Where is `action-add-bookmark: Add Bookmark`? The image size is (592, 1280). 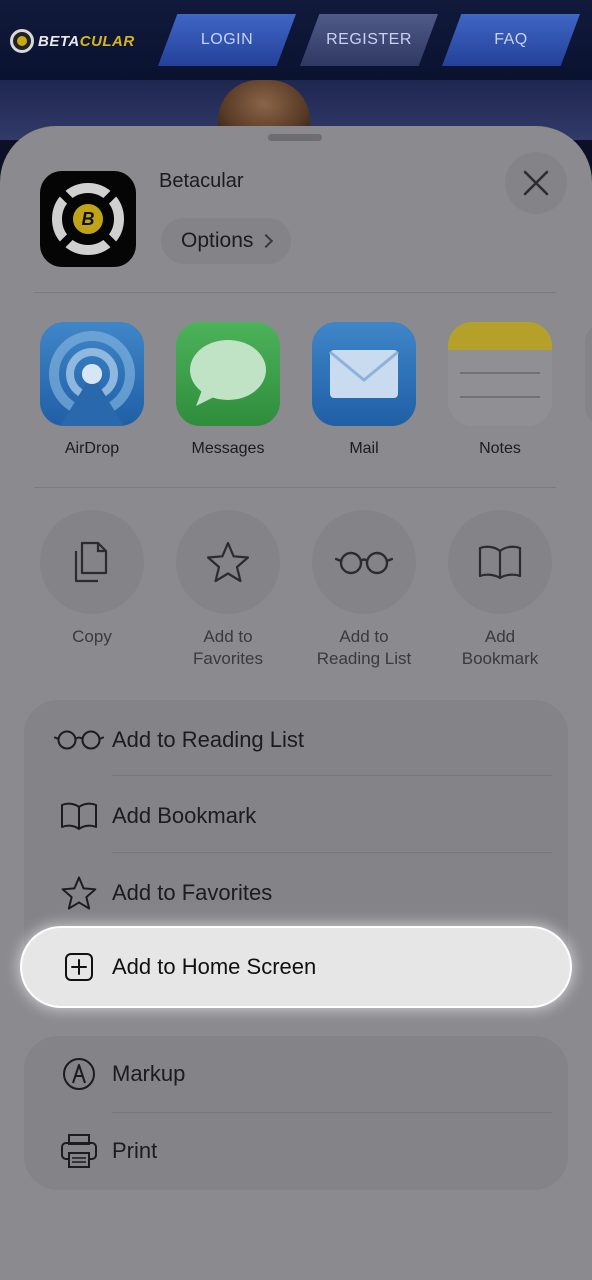 action-add-bookmark: Add Bookmark is located at coordinates (500, 590).